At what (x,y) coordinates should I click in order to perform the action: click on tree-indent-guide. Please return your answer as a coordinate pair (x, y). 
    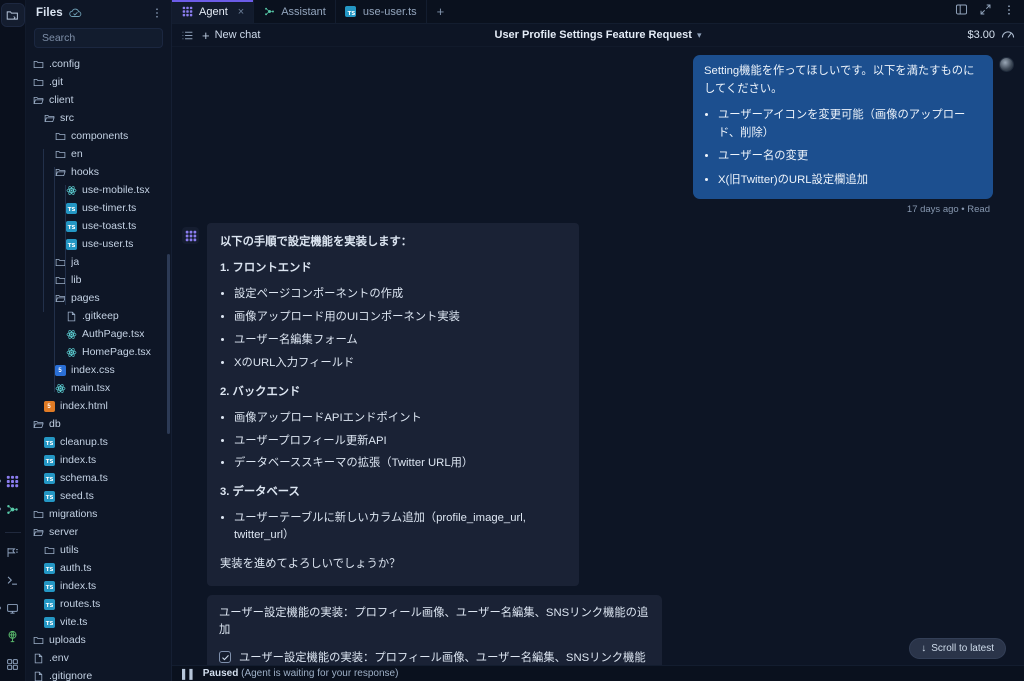
    Looking at the image, I should click on (43, 230).